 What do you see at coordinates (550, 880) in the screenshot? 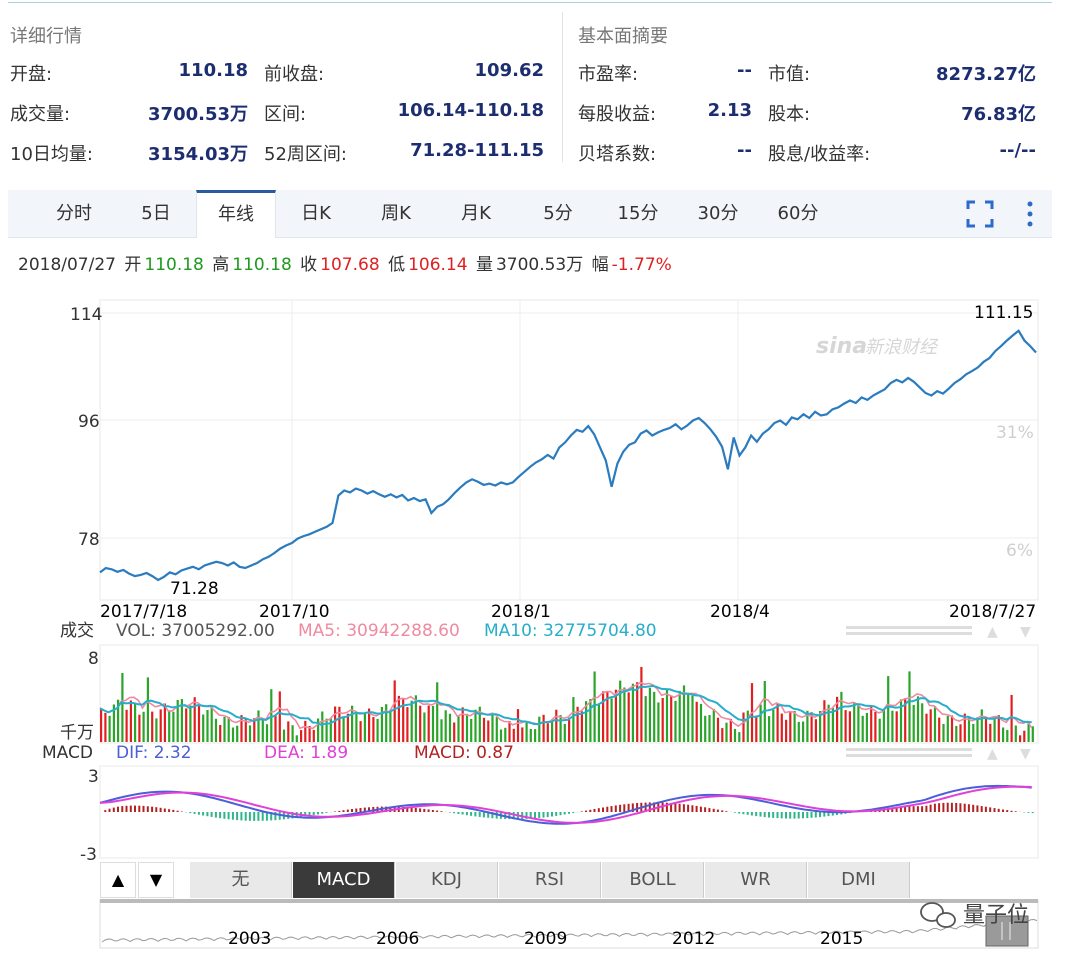
I see `indicator-rsi: RSI` at bounding box center [550, 880].